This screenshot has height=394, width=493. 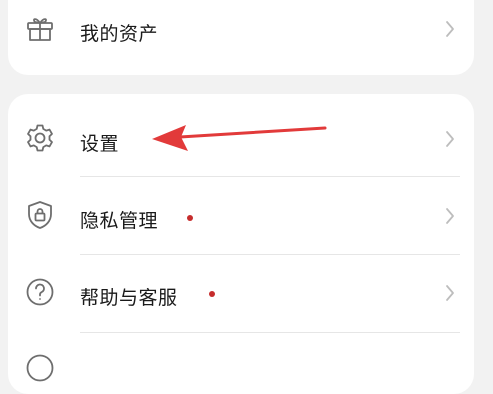 What do you see at coordinates (40, 292) in the screenshot?
I see `help-question-icon` at bounding box center [40, 292].